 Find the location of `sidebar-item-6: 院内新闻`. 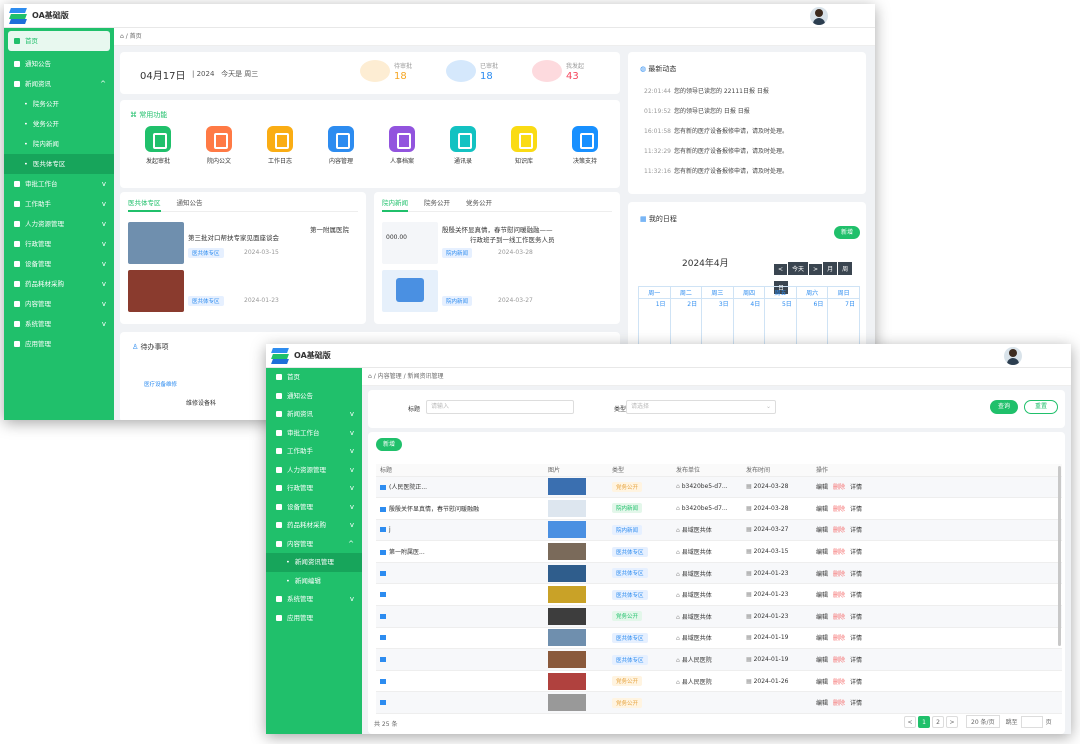

sidebar-item-6: 院内新闻 is located at coordinates (59, 144).